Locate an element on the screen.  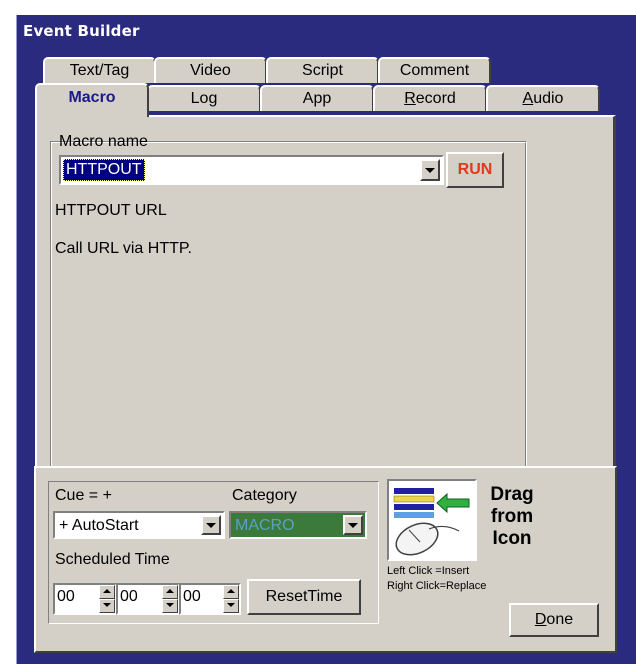
seconds-down-button is located at coordinates (231, 606).